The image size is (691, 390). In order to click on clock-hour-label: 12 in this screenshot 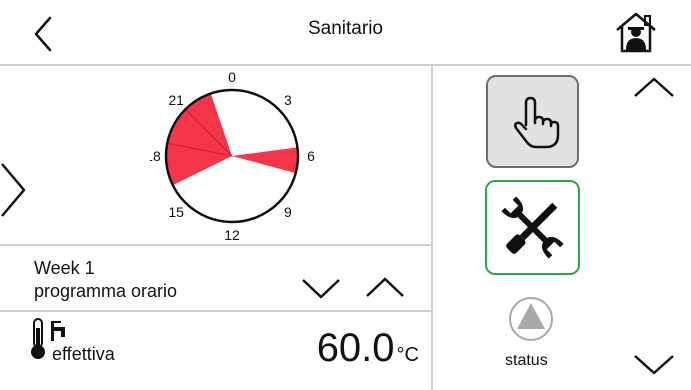, I will do `click(232, 235)`.